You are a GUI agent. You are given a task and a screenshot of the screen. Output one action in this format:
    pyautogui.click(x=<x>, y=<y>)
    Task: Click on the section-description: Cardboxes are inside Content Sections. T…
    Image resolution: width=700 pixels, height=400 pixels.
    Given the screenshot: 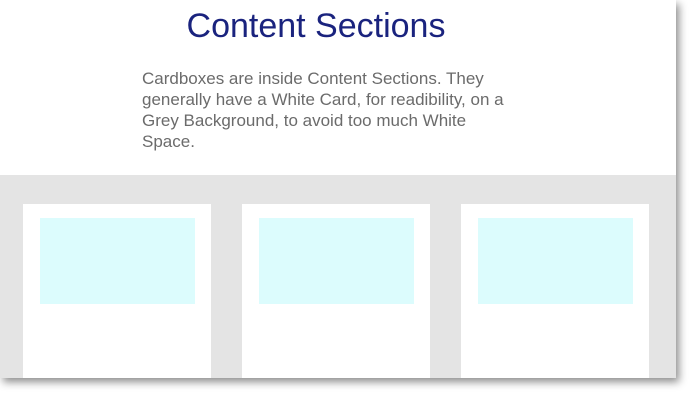 What is the action you would take?
    pyautogui.click(x=323, y=110)
    